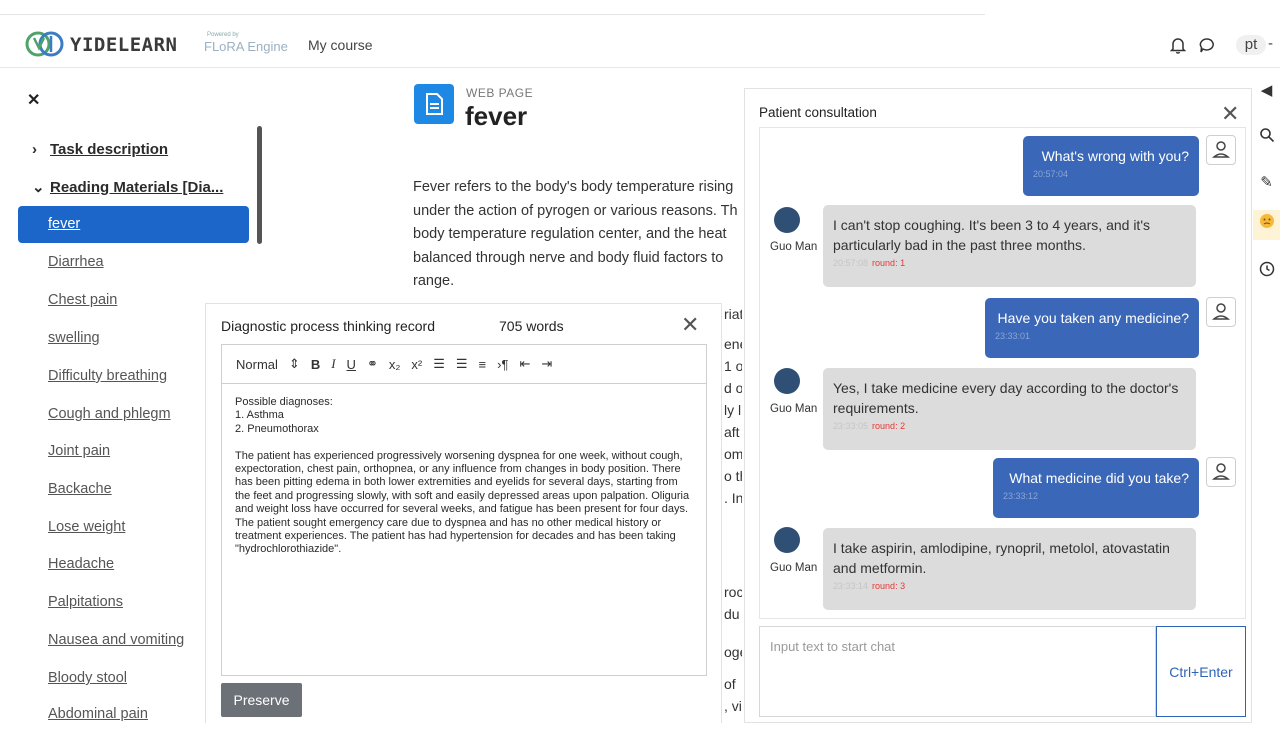 The height and width of the screenshot is (733, 1280). Describe the element at coordinates (733, 314) in the screenshot. I see `page-text-fragment: riat` at that location.